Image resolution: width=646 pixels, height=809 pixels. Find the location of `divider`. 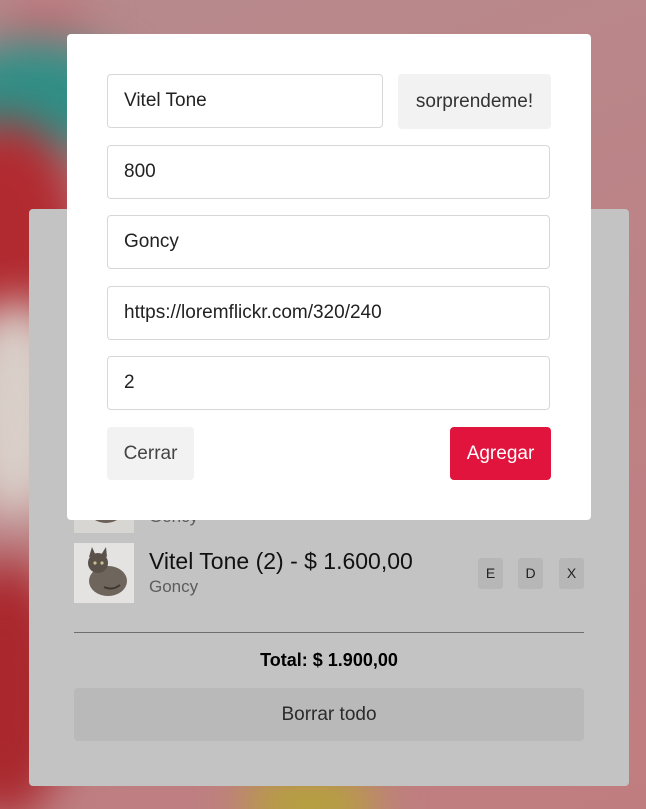

divider is located at coordinates (329, 632).